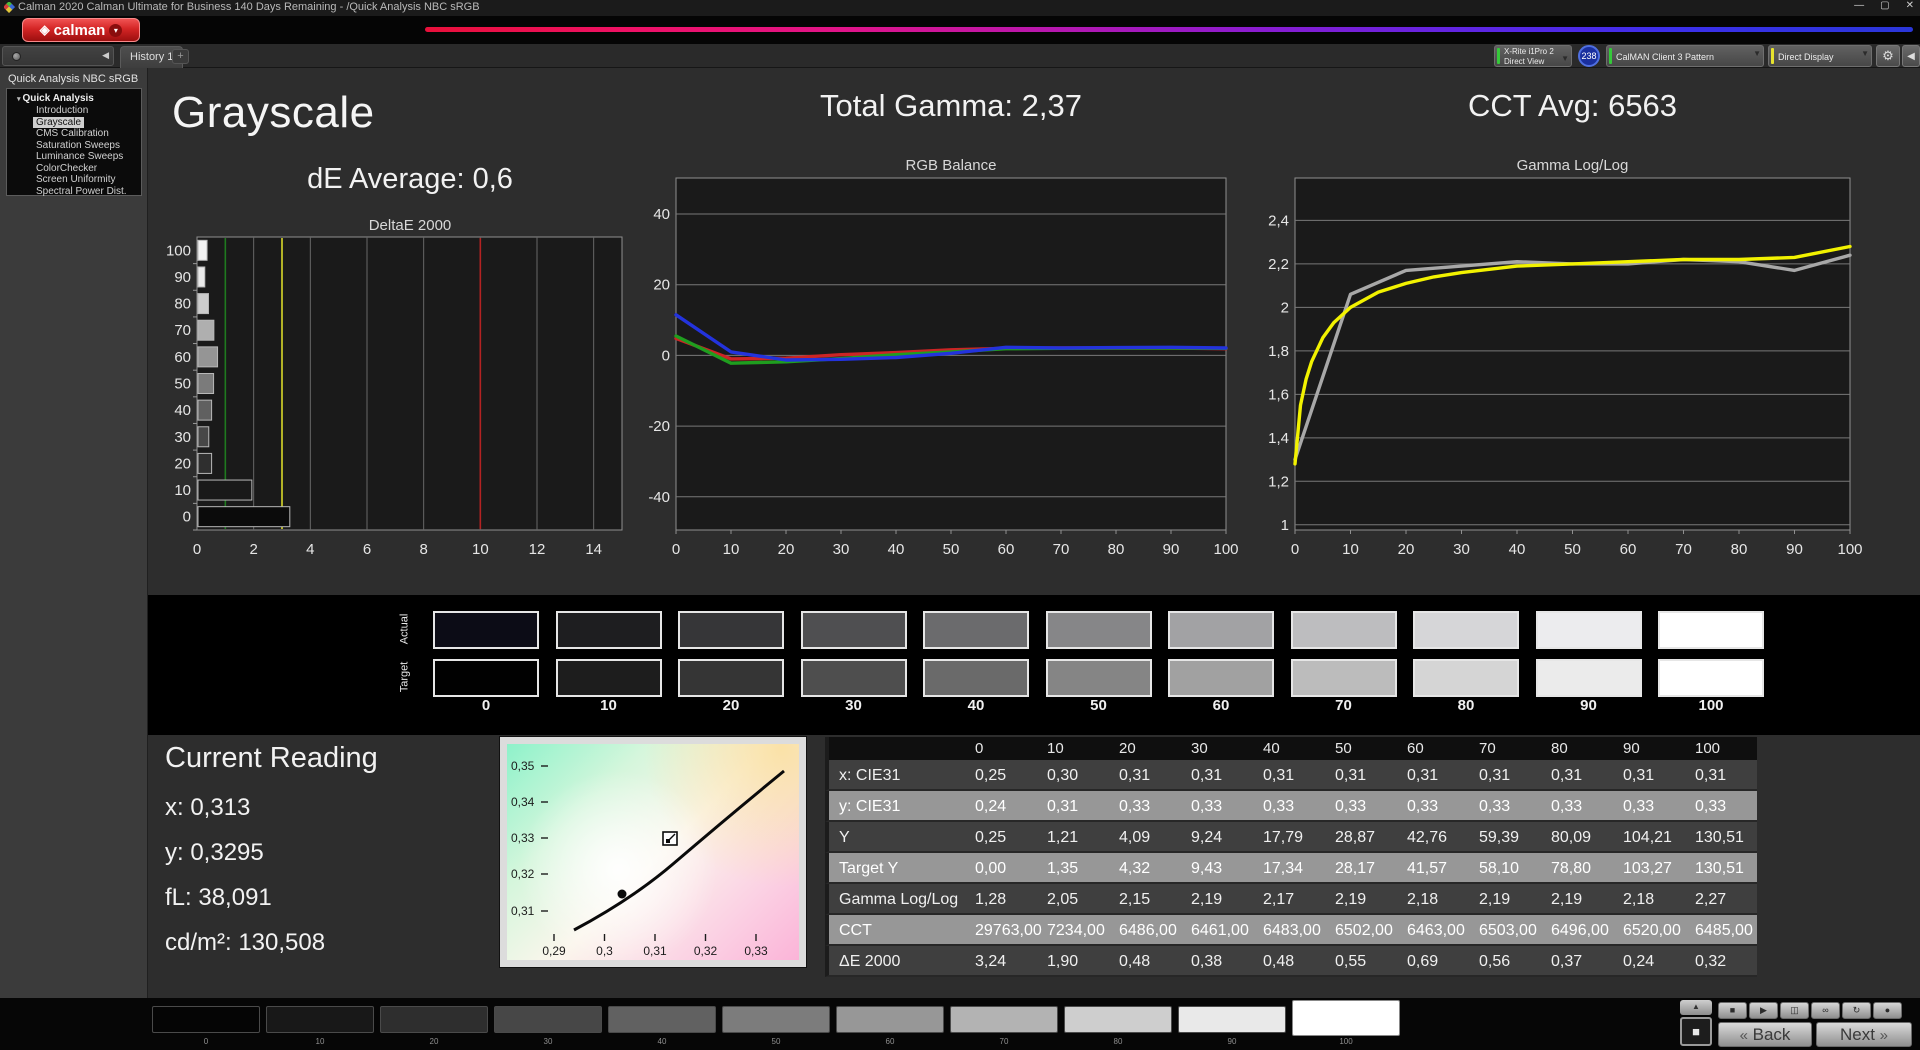  What do you see at coordinates (1743, 1035) in the screenshot?
I see `back-icon: «` at bounding box center [1743, 1035].